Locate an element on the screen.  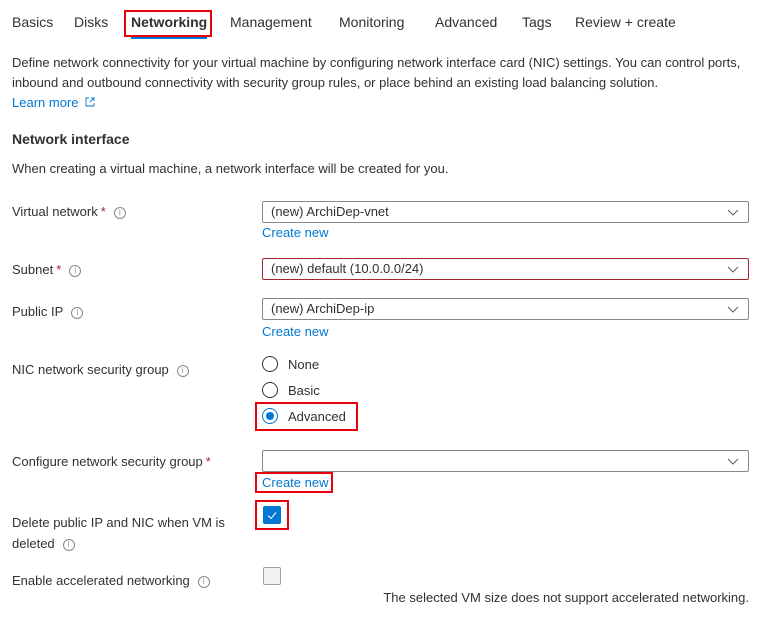
nic-nsg-radio-none: None is located at coordinates (290, 364).